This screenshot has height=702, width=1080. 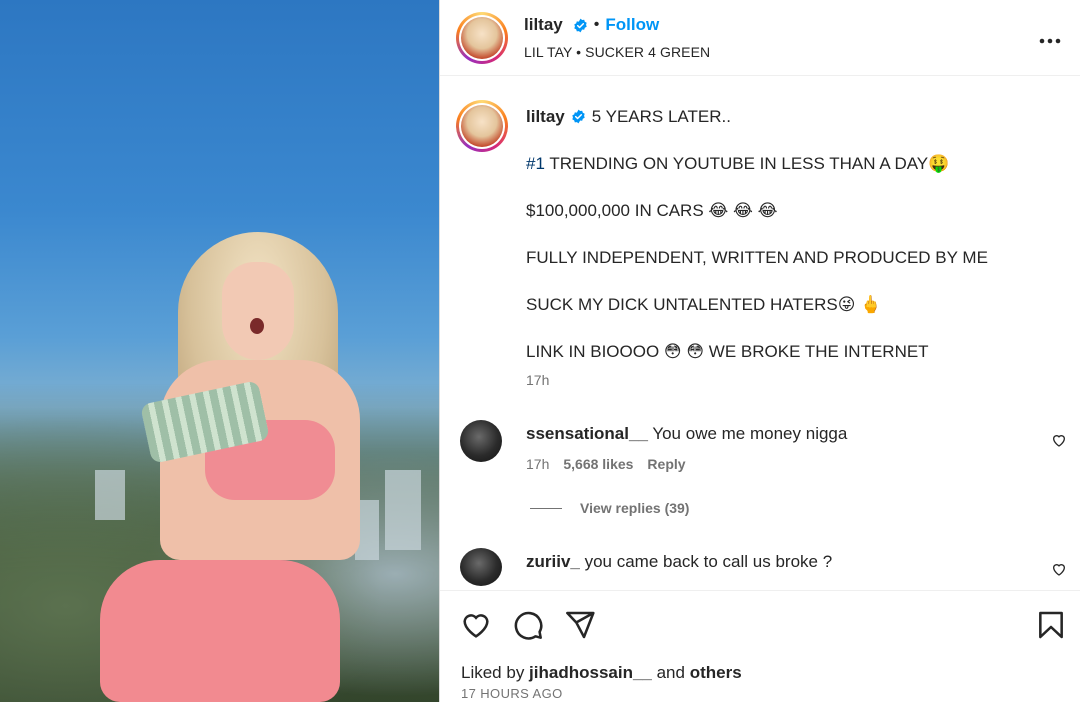 What do you see at coordinates (537, 464) in the screenshot?
I see `comment-time: 17h` at bounding box center [537, 464].